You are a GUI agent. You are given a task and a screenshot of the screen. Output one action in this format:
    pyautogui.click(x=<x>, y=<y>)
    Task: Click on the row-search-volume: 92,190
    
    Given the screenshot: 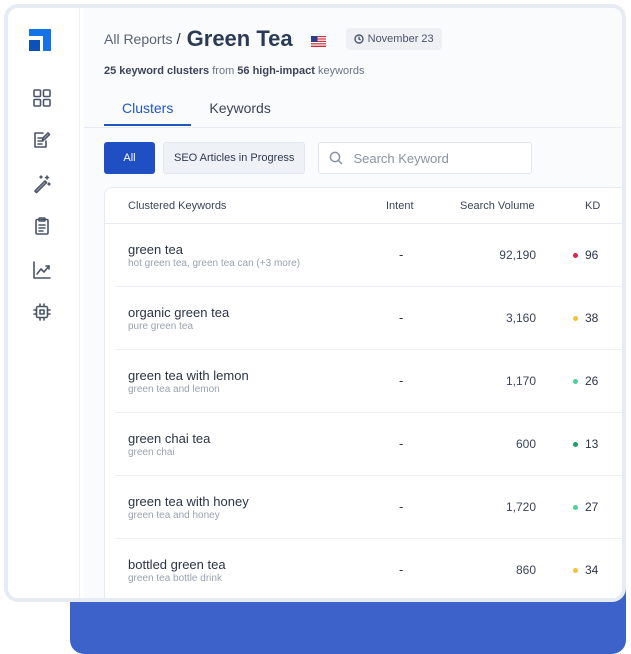 What is the action you would take?
    pyautogui.click(x=517, y=255)
    